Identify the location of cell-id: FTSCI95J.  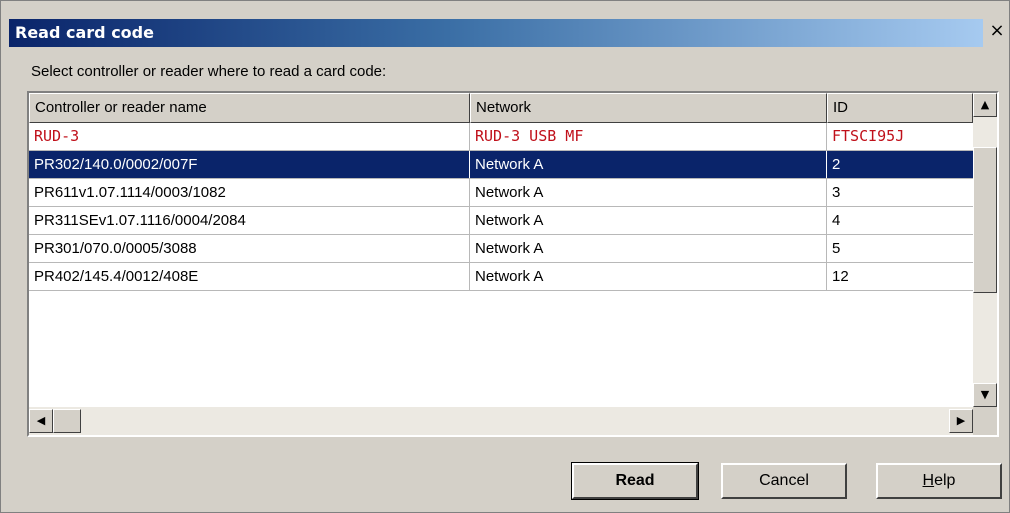
(868, 136).